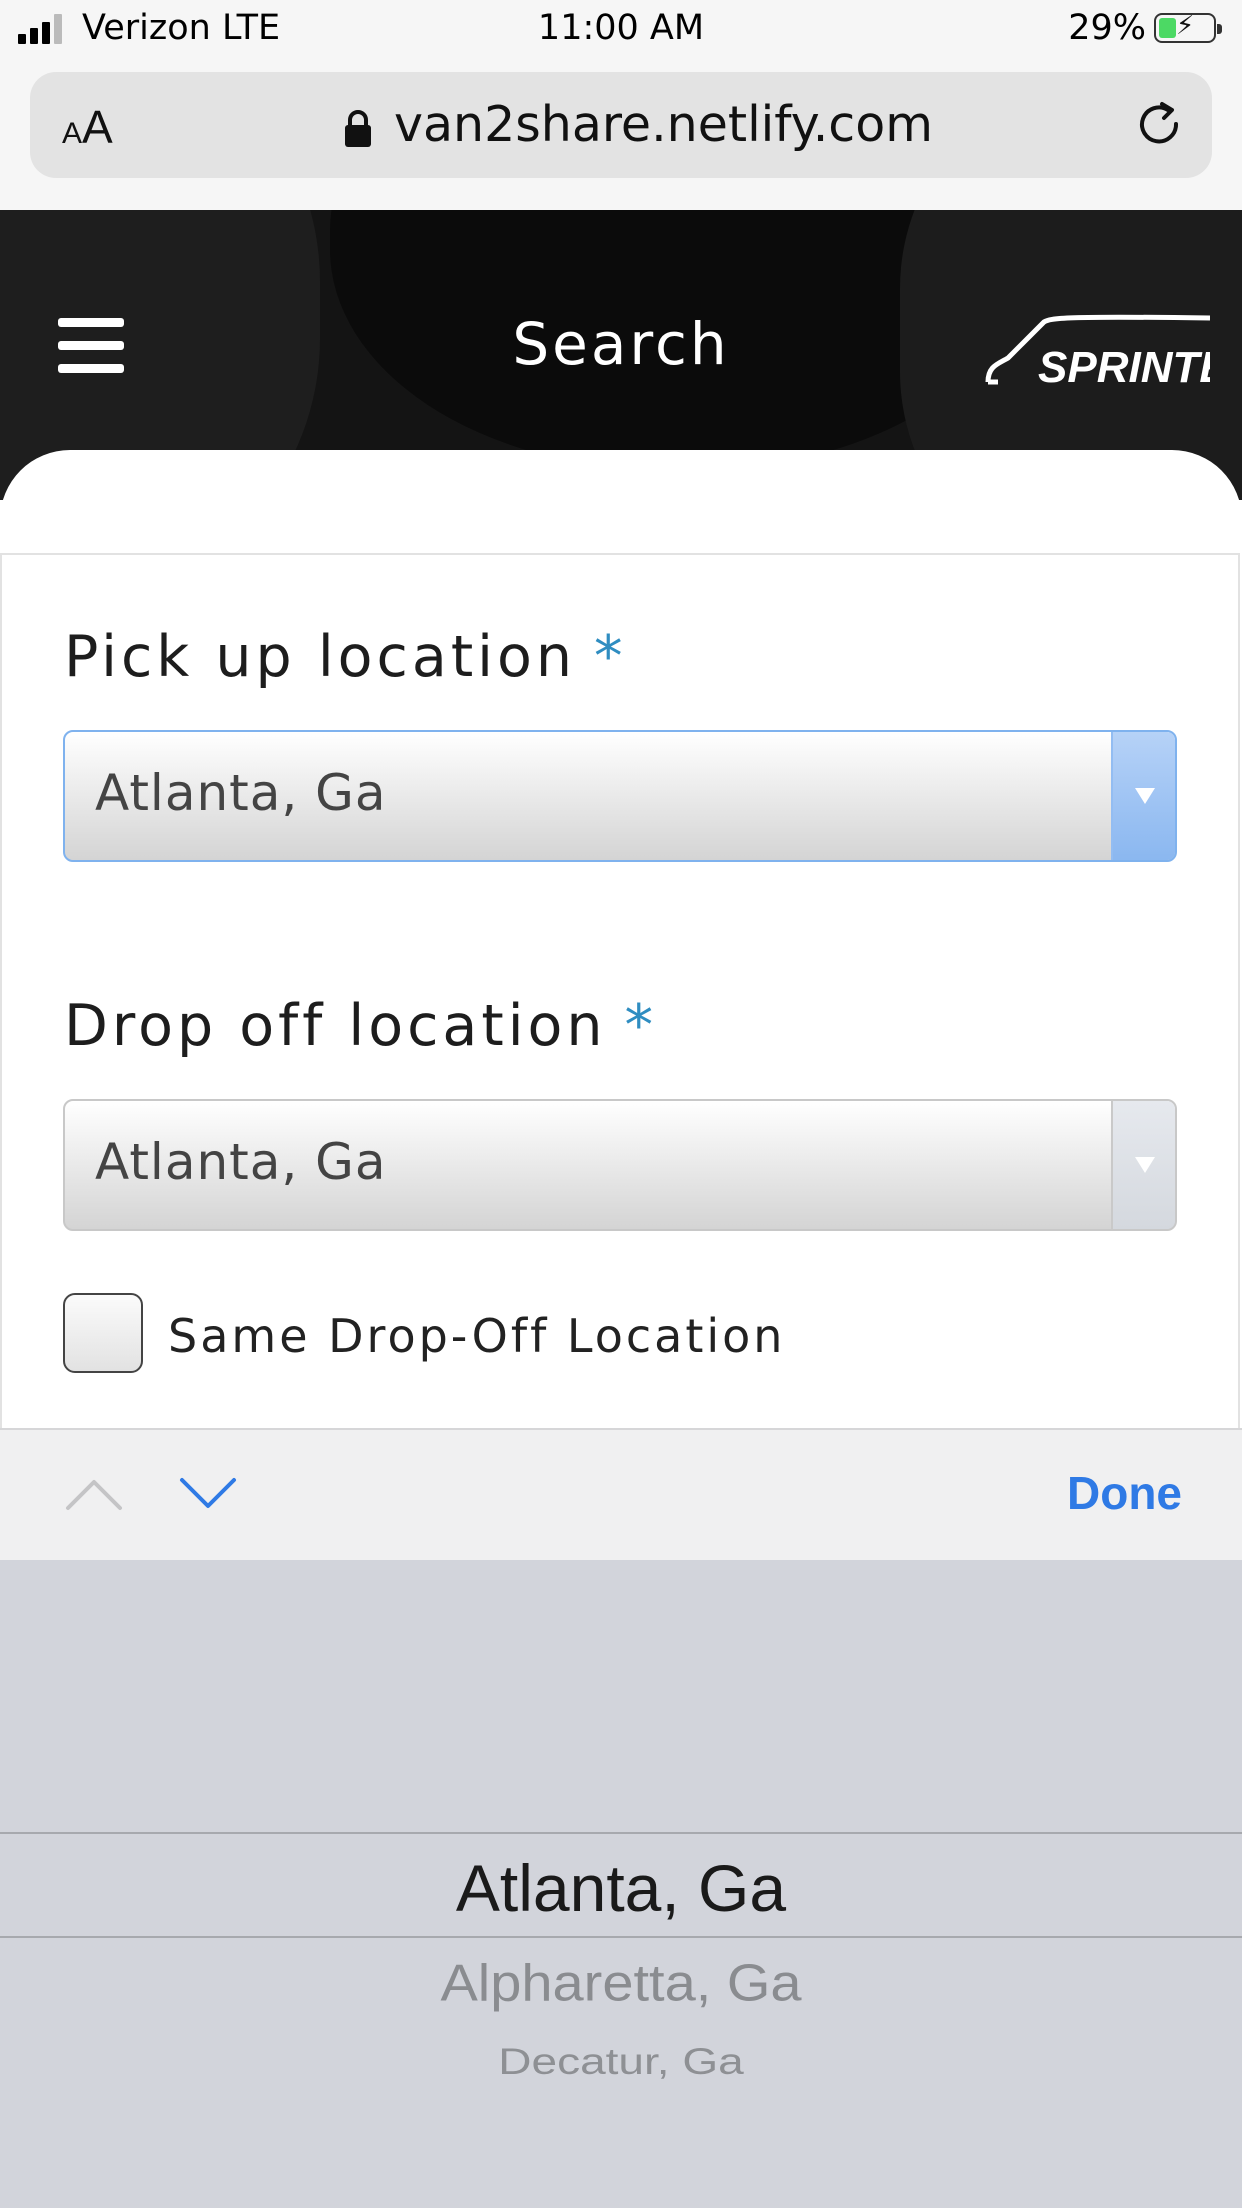 The height and width of the screenshot is (2208, 1242). What do you see at coordinates (1160, 126) in the screenshot?
I see `reload-icon` at bounding box center [1160, 126].